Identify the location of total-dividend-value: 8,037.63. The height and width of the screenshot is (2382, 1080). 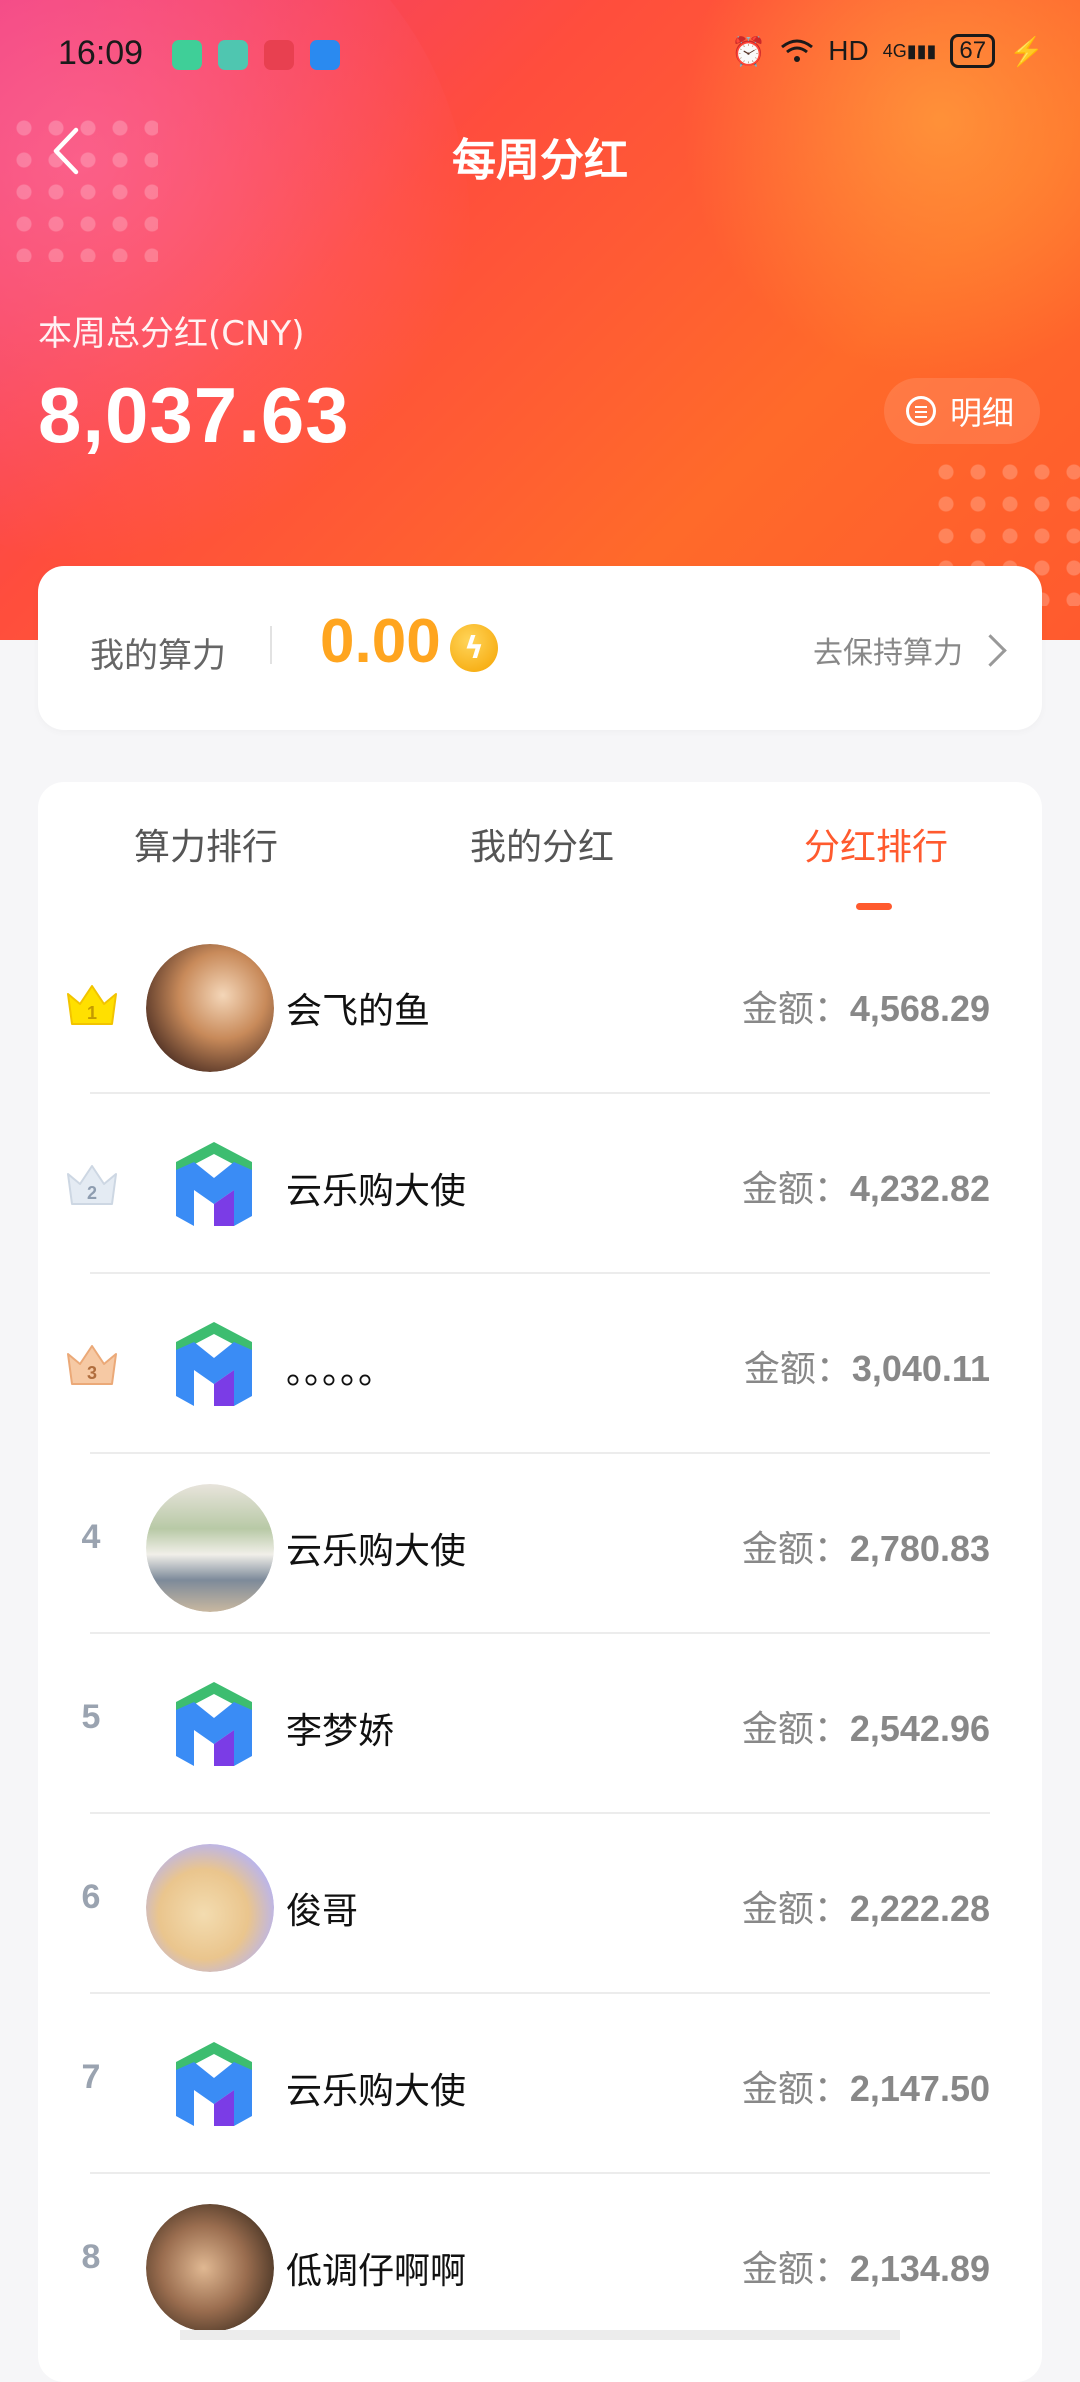
(194, 415).